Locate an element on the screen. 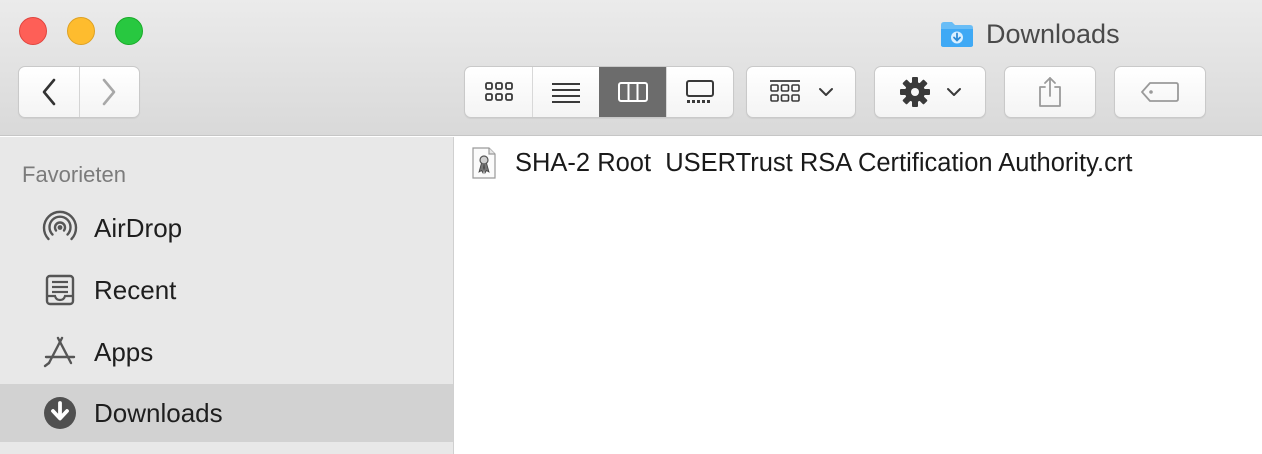 The width and height of the screenshot is (1262, 454). forward-button is located at coordinates (108, 92).